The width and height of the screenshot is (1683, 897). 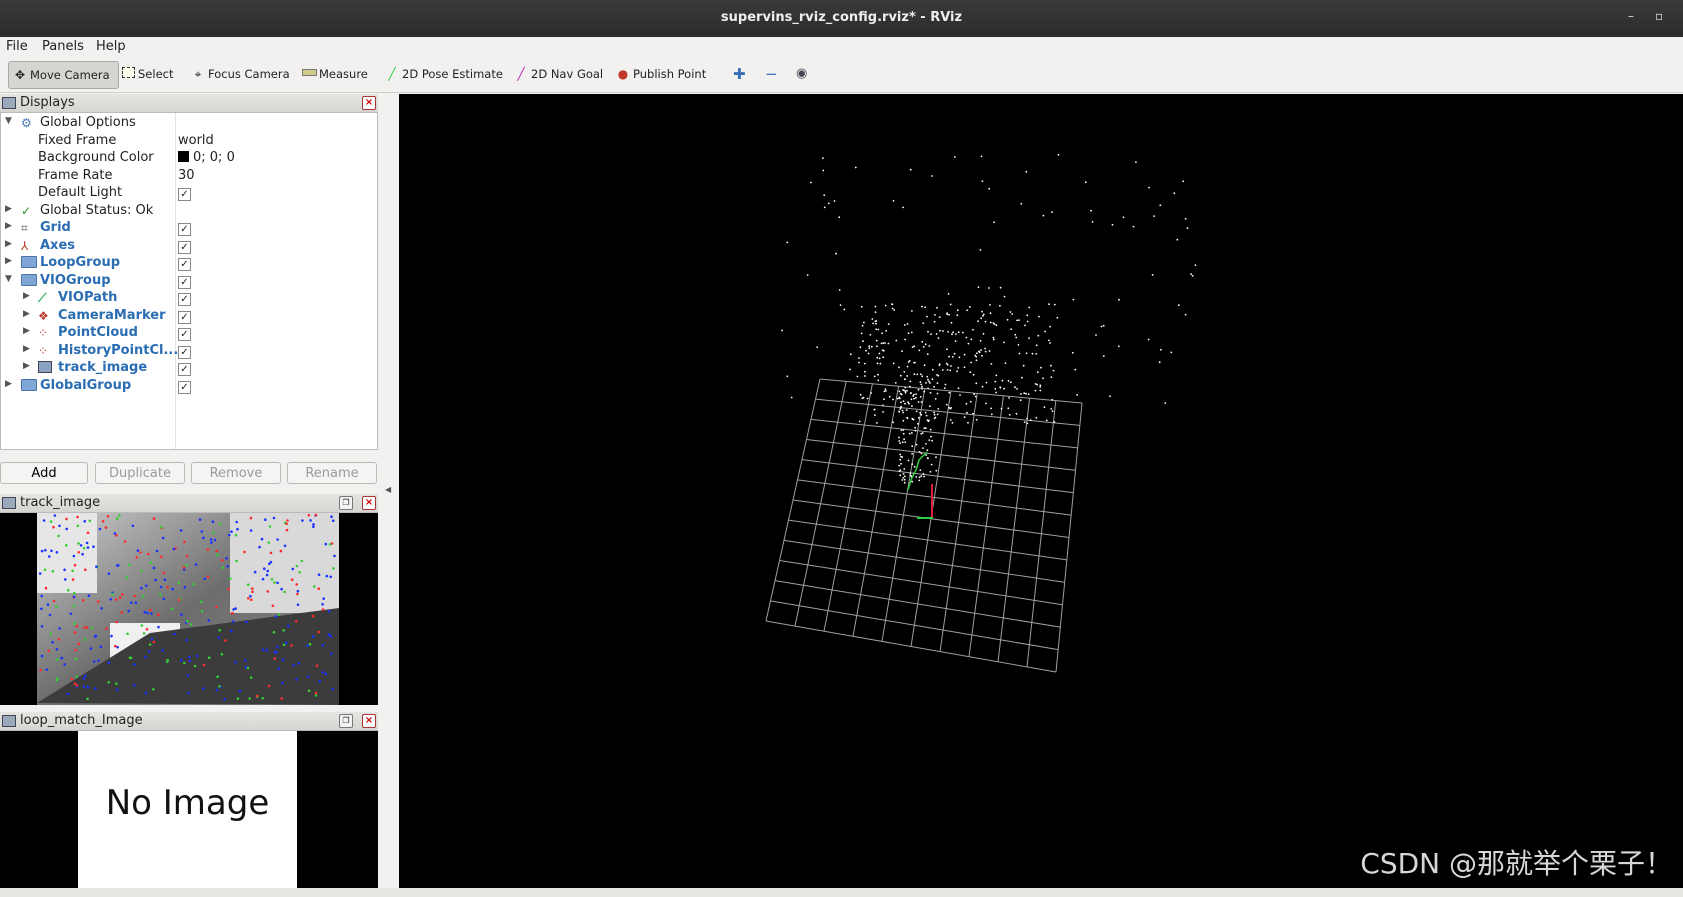 What do you see at coordinates (184, 369) in the screenshot?
I see `track-image-checkbox: ✓` at bounding box center [184, 369].